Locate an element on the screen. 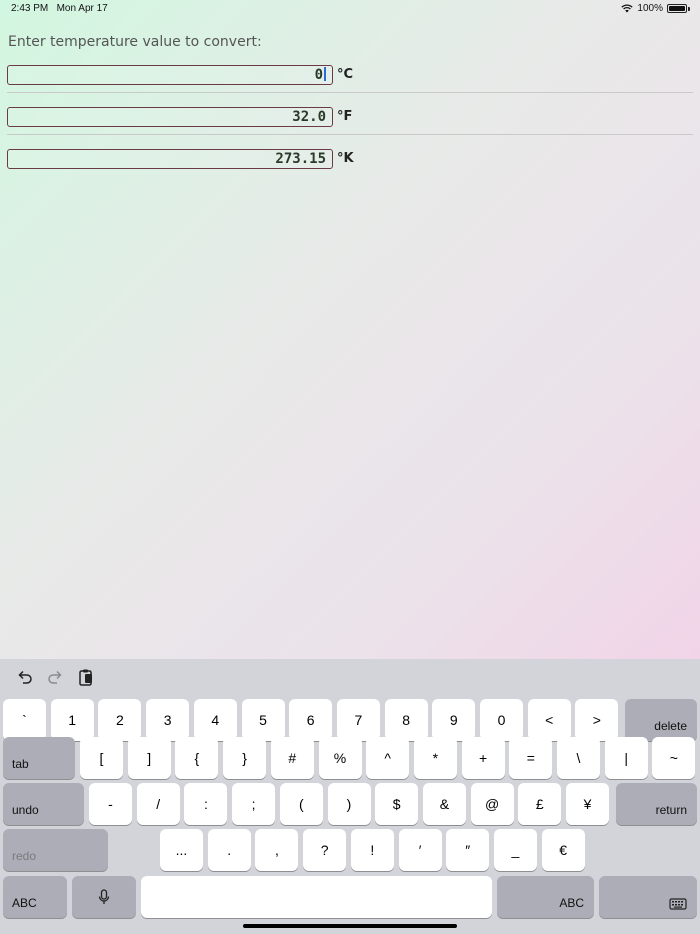  battery-tip is located at coordinates (689, 8).